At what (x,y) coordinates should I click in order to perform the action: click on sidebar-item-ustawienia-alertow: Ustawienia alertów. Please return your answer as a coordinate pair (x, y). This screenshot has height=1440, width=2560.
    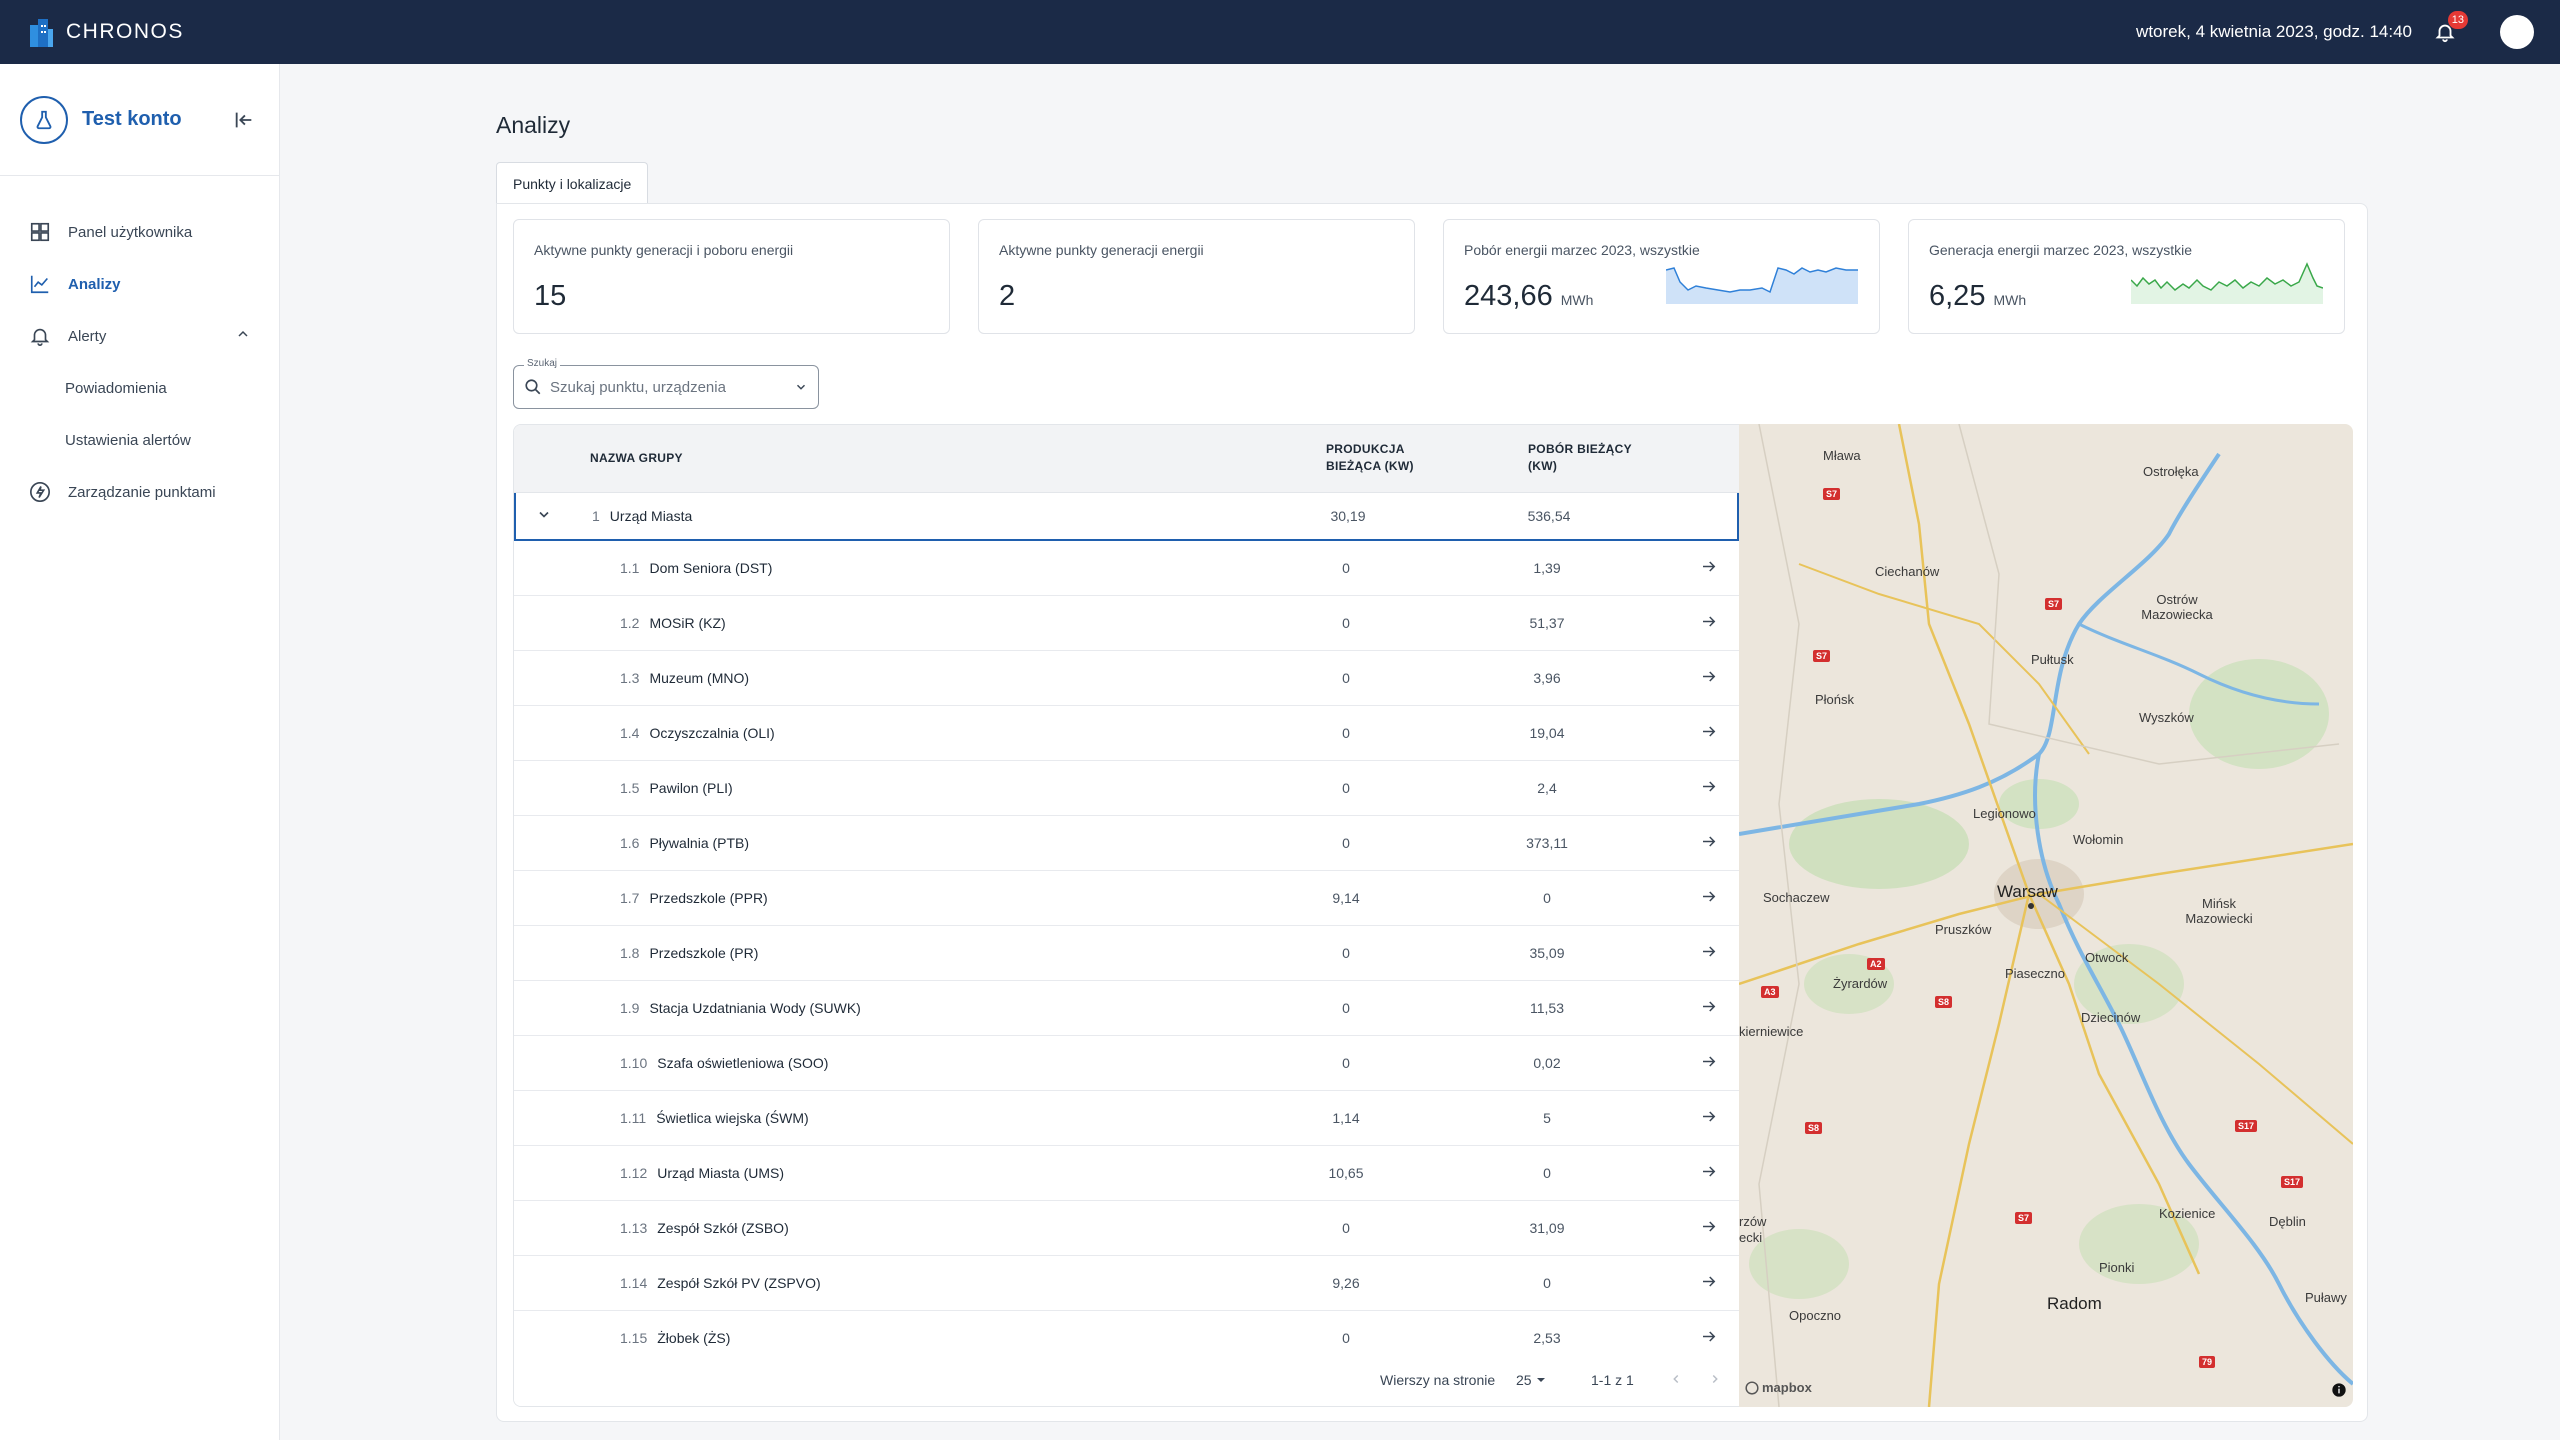
    Looking at the image, I should click on (139, 440).